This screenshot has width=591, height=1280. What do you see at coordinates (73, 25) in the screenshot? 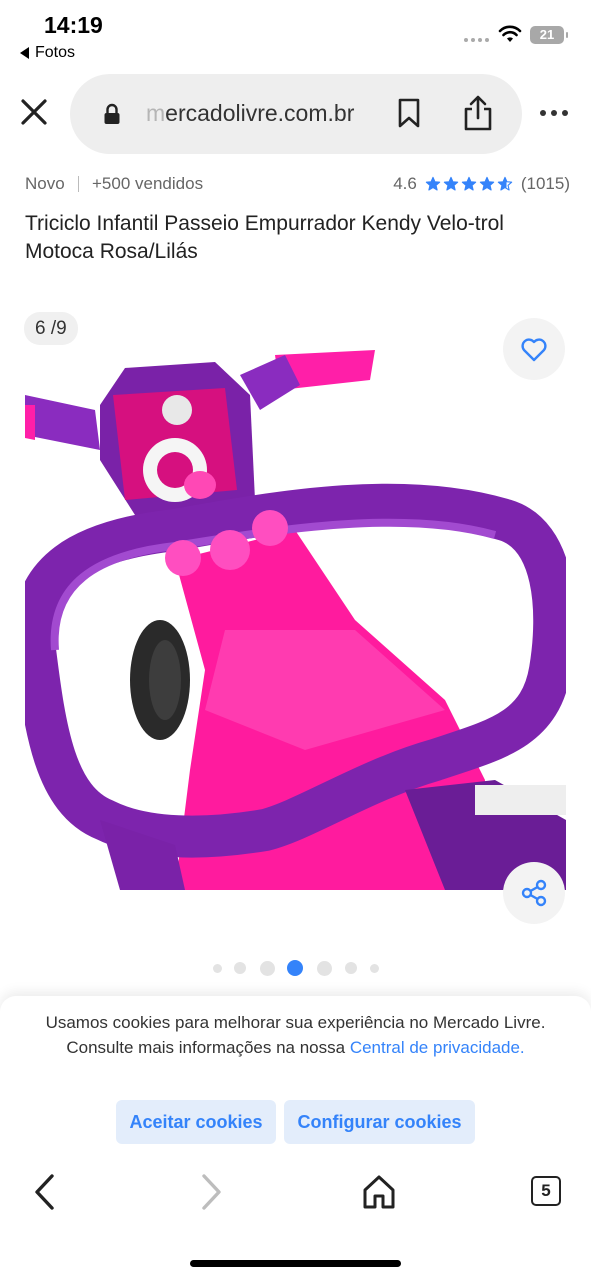
I see `status-time: 14:19` at bounding box center [73, 25].